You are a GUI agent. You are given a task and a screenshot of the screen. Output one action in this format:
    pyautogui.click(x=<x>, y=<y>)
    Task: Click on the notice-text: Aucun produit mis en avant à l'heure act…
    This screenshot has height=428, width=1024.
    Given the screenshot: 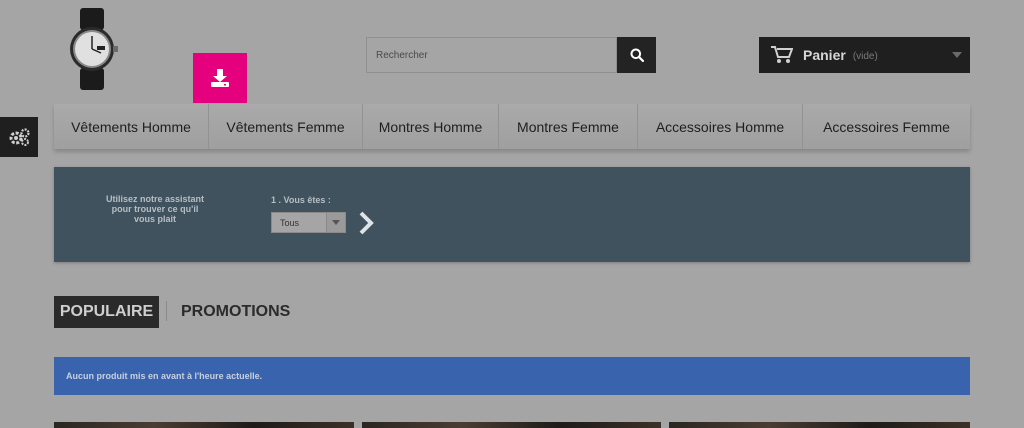 What is the action you would take?
    pyautogui.click(x=164, y=376)
    